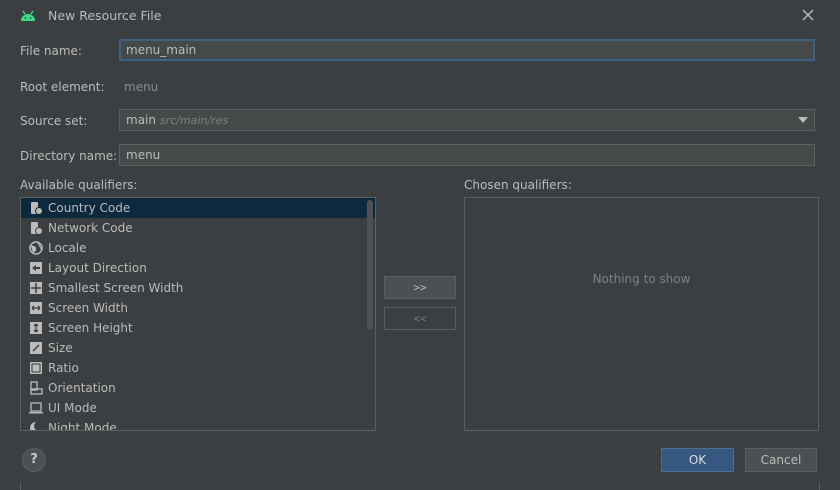  Describe the element at coordinates (67, 248) in the screenshot. I see `qualifier-label: Locale` at that location.